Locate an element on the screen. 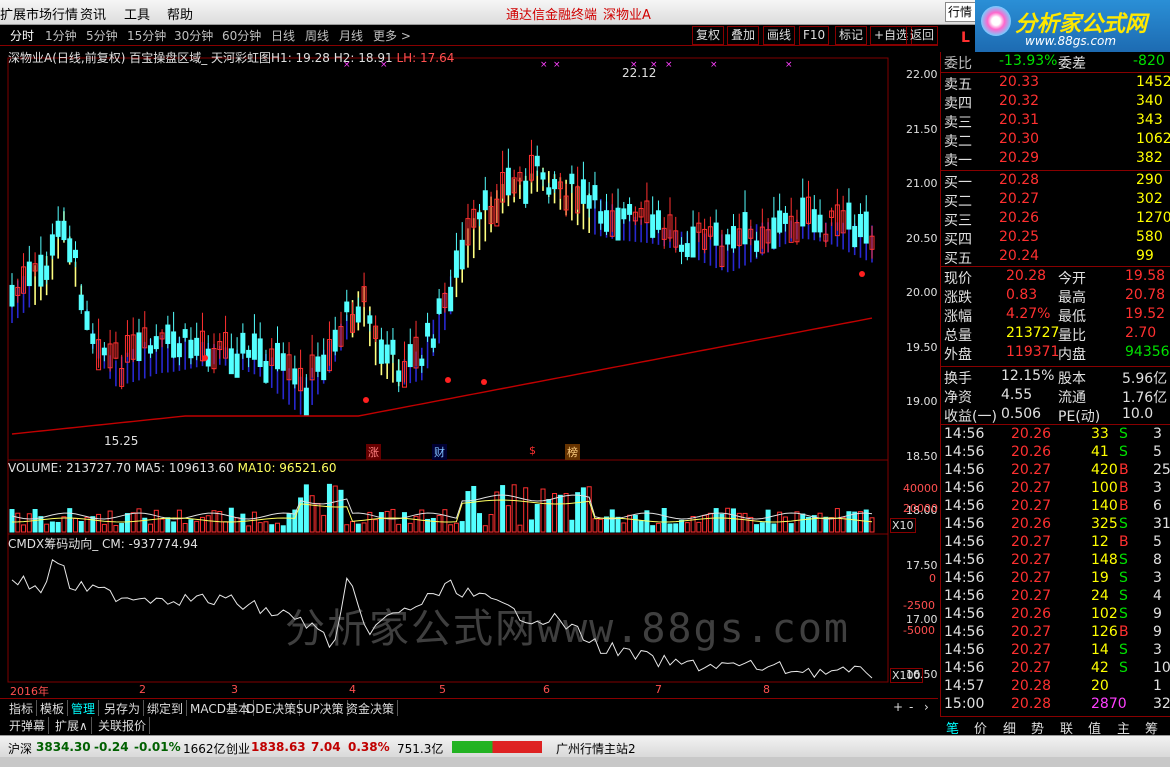 The image size is (1170, 767). stat-row: 外盘 119371 内盘 94356 is located at coordinates (1055, 353).